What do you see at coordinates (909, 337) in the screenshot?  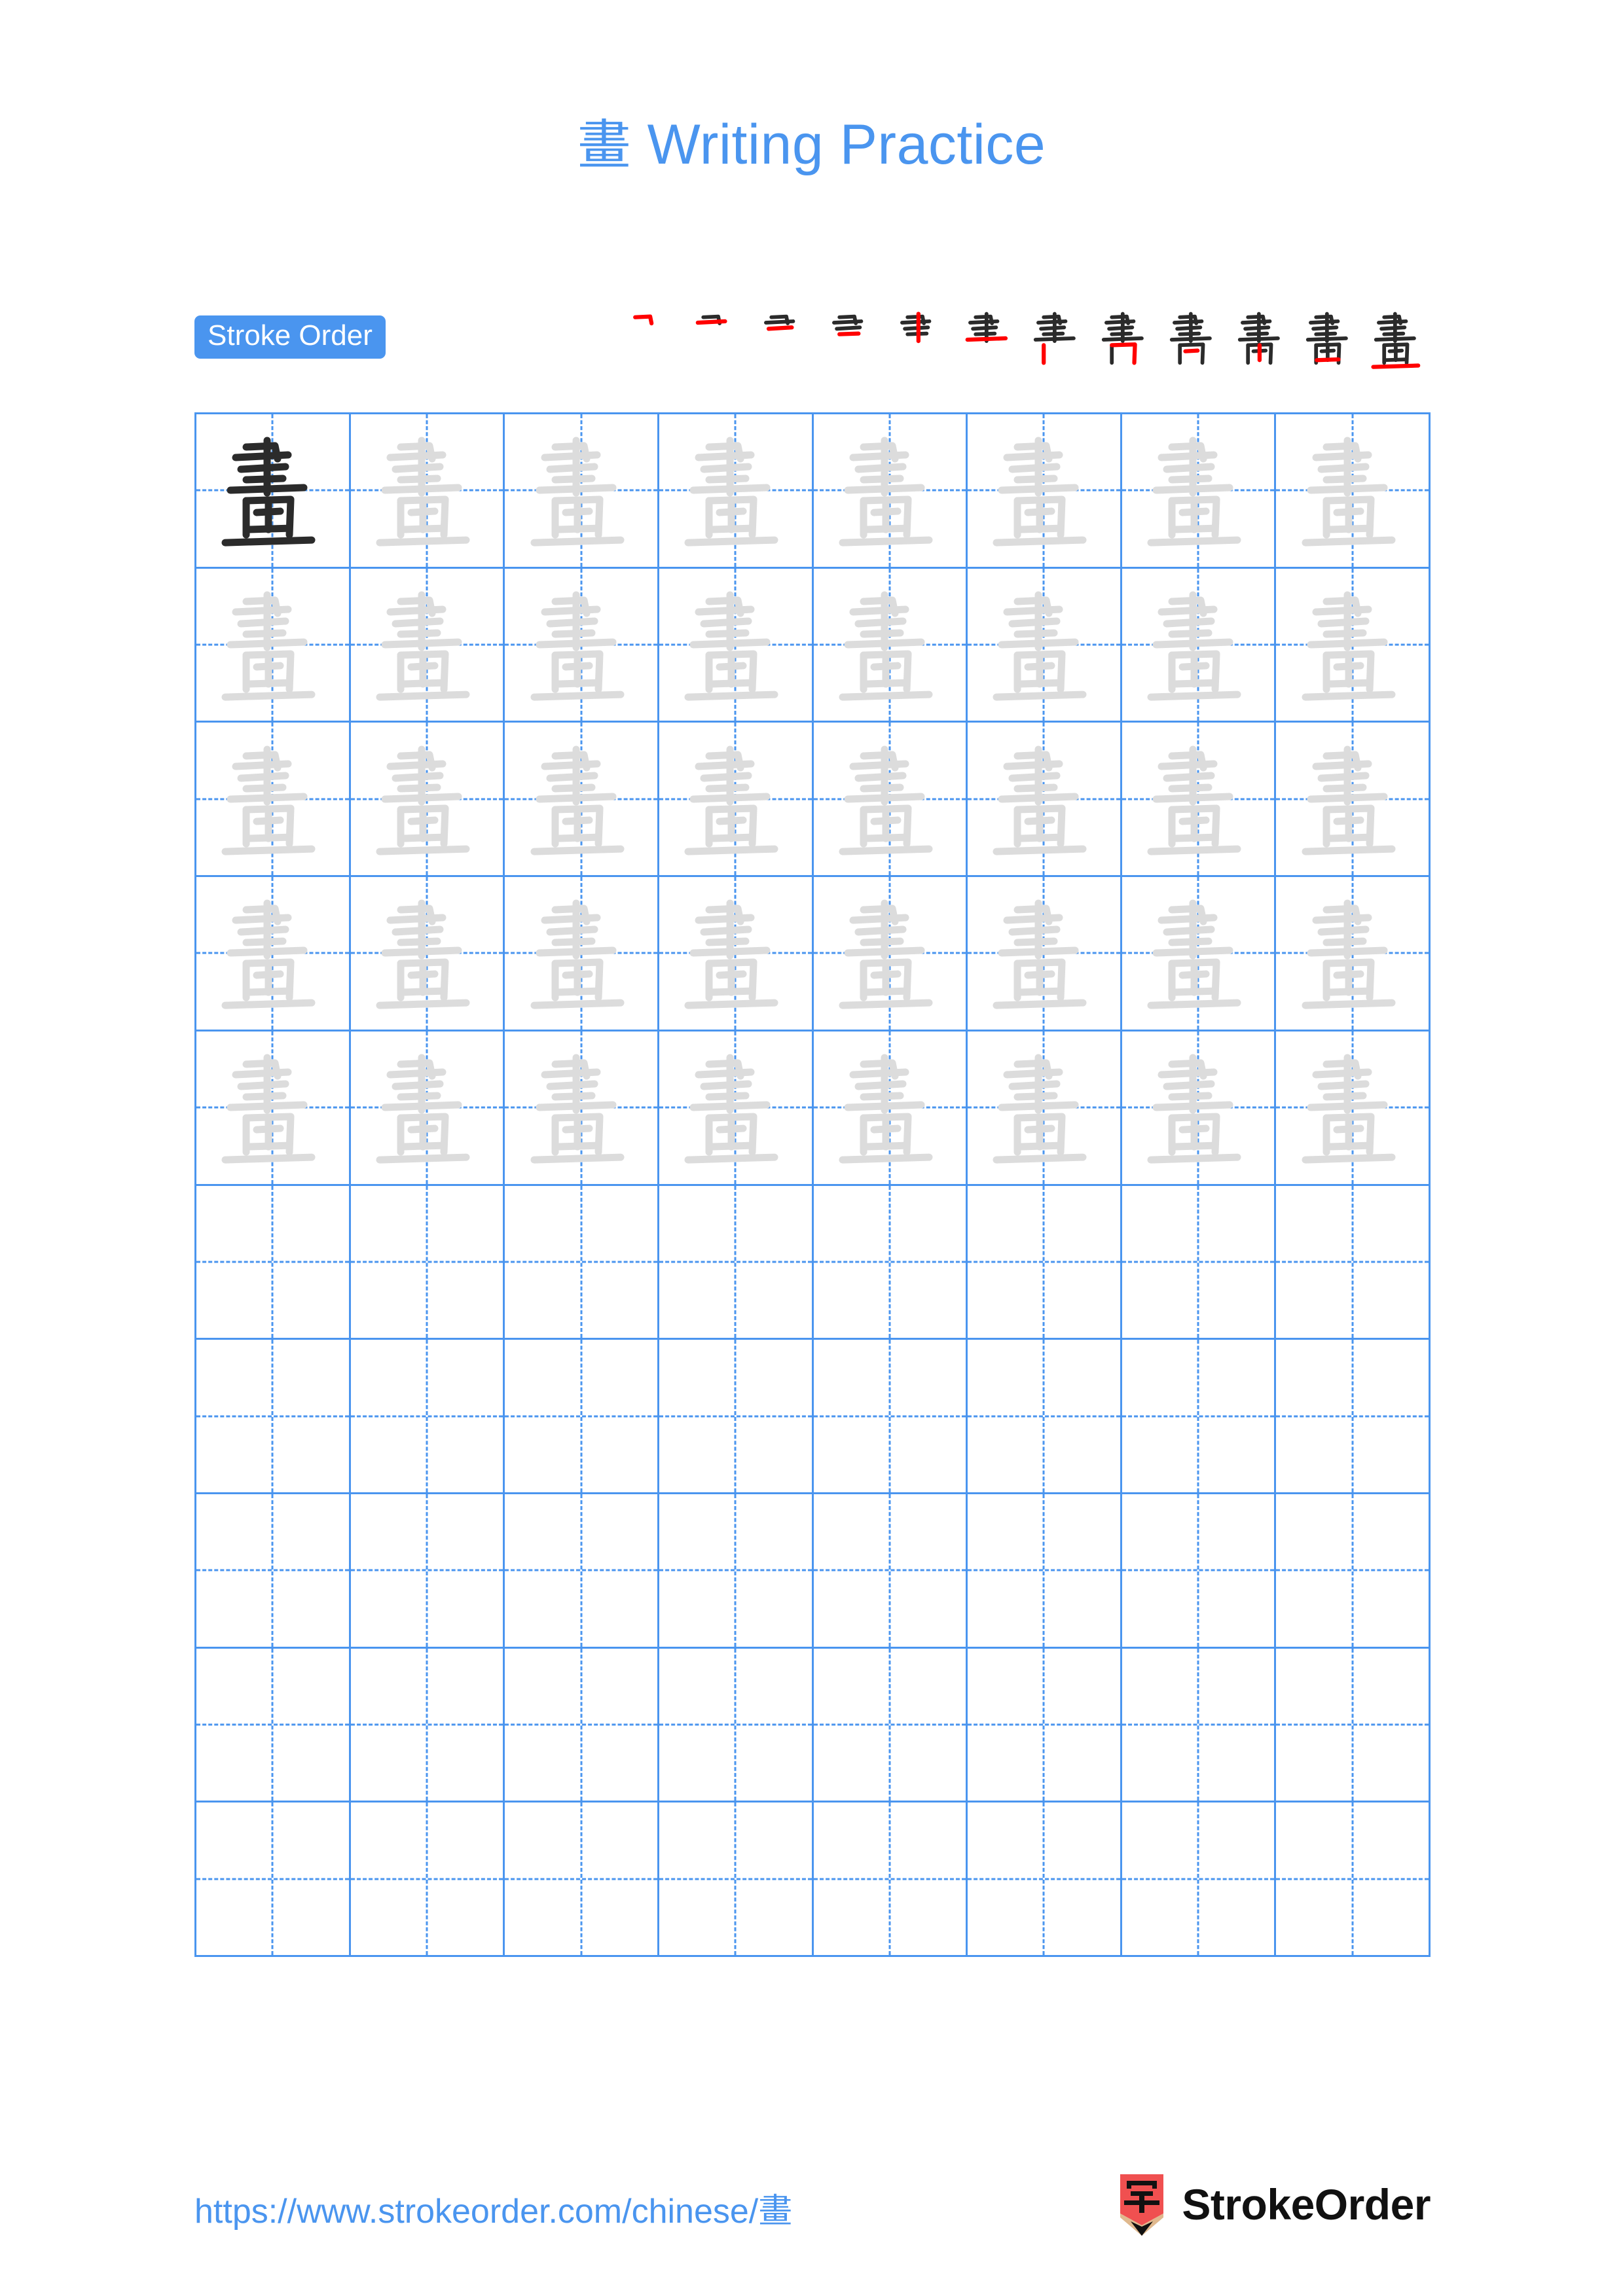 I see `stroke-order-steps` at bounding box center [909, 337].